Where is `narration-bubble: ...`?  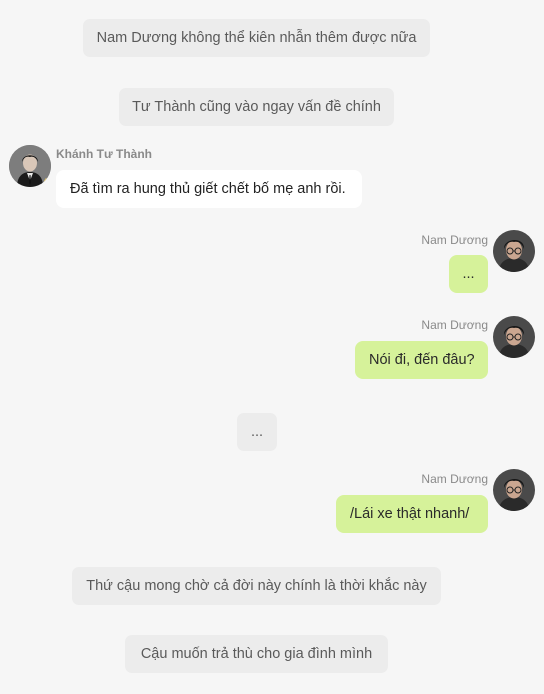 narration-bubble: ... is located at coordinates (257, 432).